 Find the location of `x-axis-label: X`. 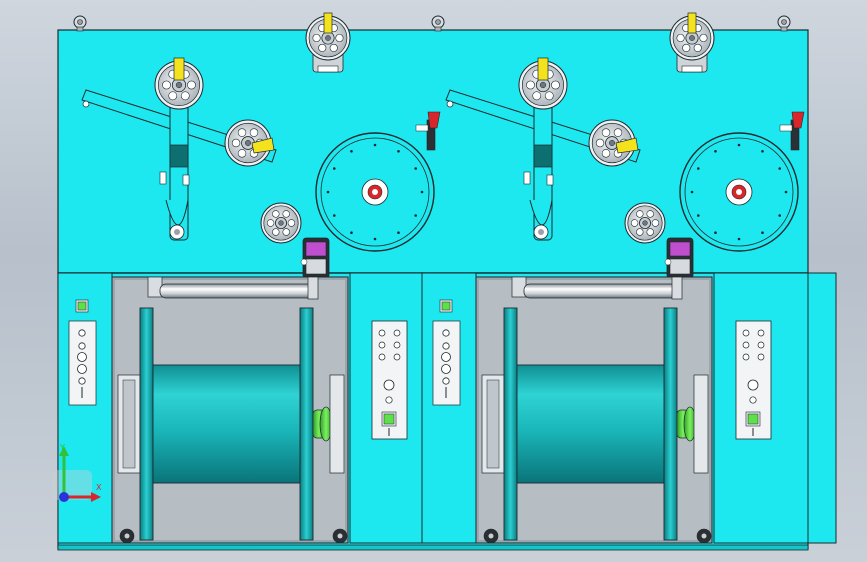

x-axis-label: X is located at coordinates (99, 487).